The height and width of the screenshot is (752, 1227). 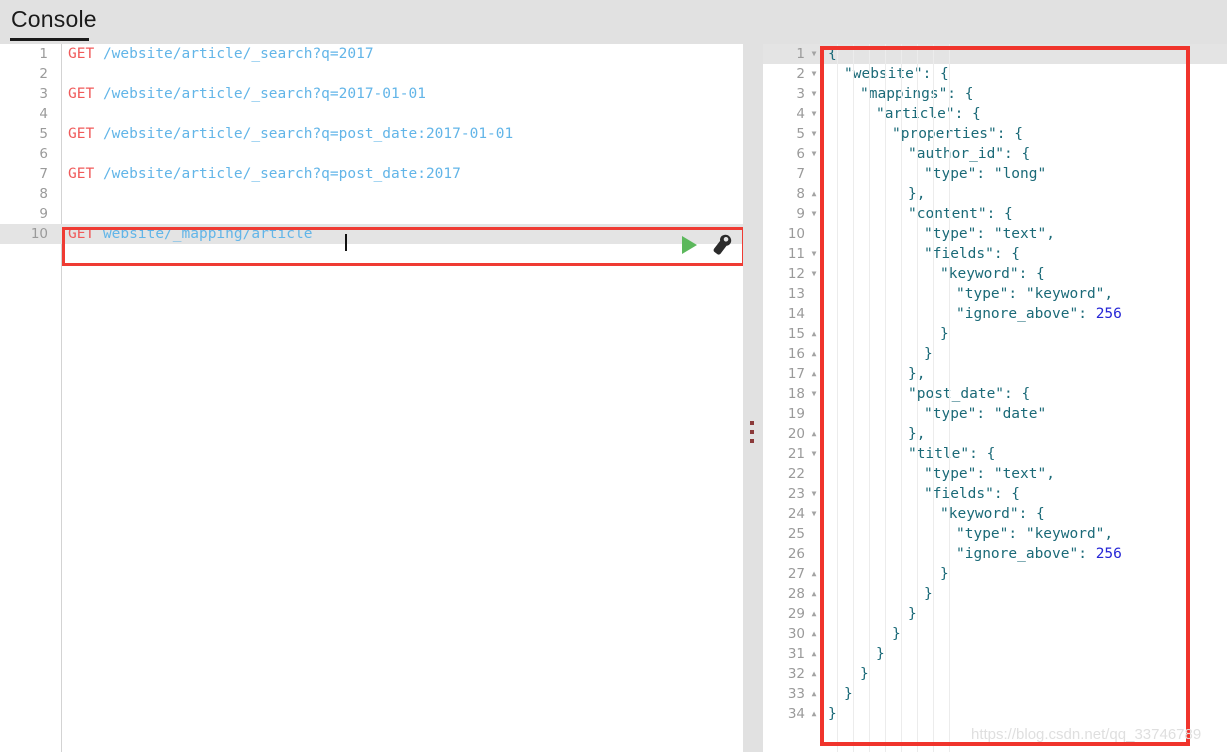 What do you see at coordinates (989, 474) in the screenshot?
I see `response-line-text: "type": "text",` at bounding box center [989, 474].